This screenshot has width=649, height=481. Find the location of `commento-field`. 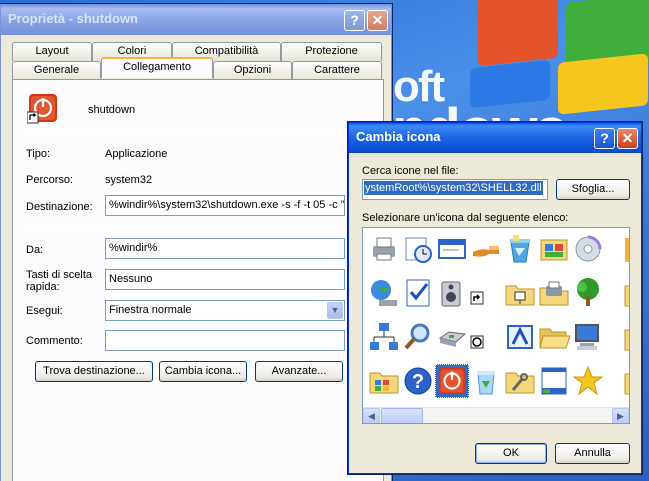

commento-field is located at coordinates (225, 340).